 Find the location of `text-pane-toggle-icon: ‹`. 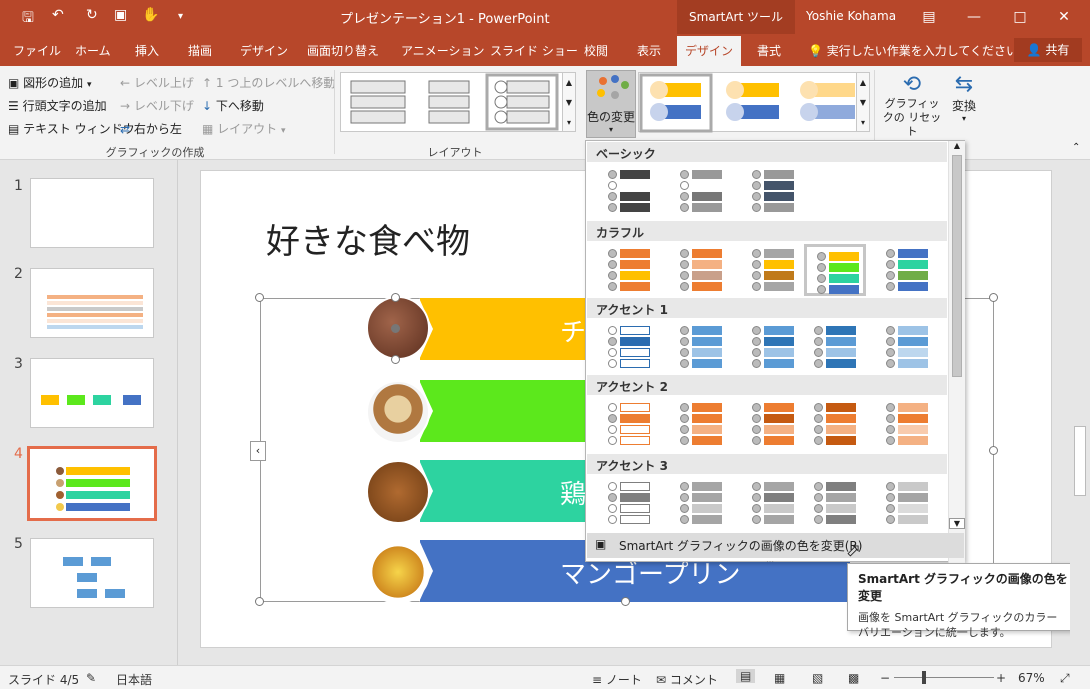

text-pane-toggle-icon: ‹ is located at coordinates (258, 451).